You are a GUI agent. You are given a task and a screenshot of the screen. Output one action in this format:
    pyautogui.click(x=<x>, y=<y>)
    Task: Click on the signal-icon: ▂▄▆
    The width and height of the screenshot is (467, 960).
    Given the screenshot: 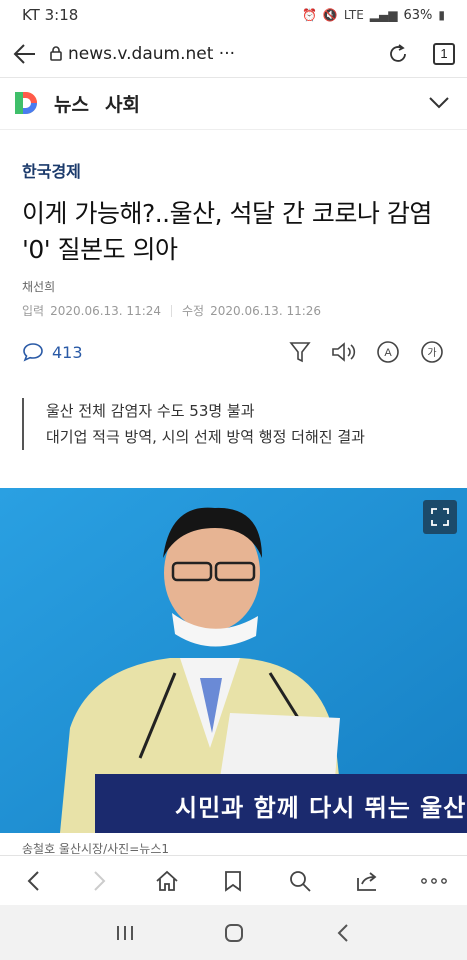 What is the action you would take?
    pyautogui.click(x=383, y=15)
    